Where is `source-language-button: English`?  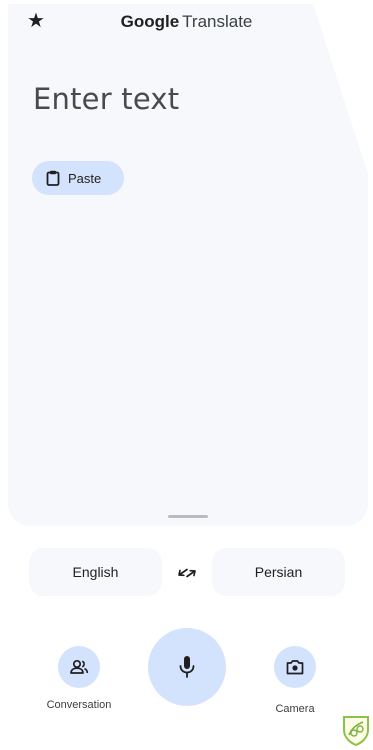
source-language-button: English is located at coordinates (95, 572).